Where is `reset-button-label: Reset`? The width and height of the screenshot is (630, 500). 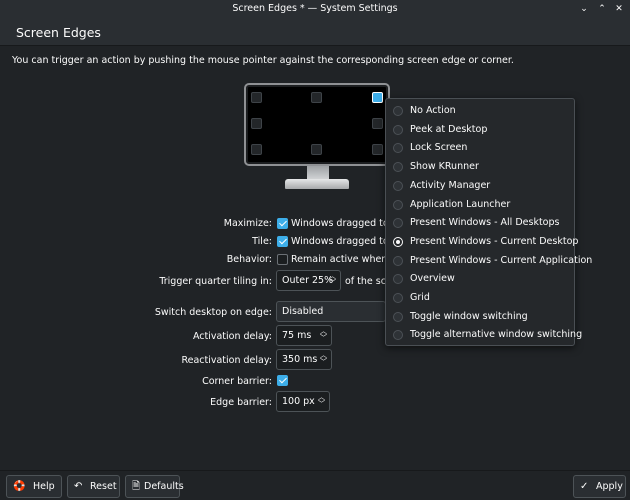 reset-button-label: Reset is located at coordinates (103, 486).